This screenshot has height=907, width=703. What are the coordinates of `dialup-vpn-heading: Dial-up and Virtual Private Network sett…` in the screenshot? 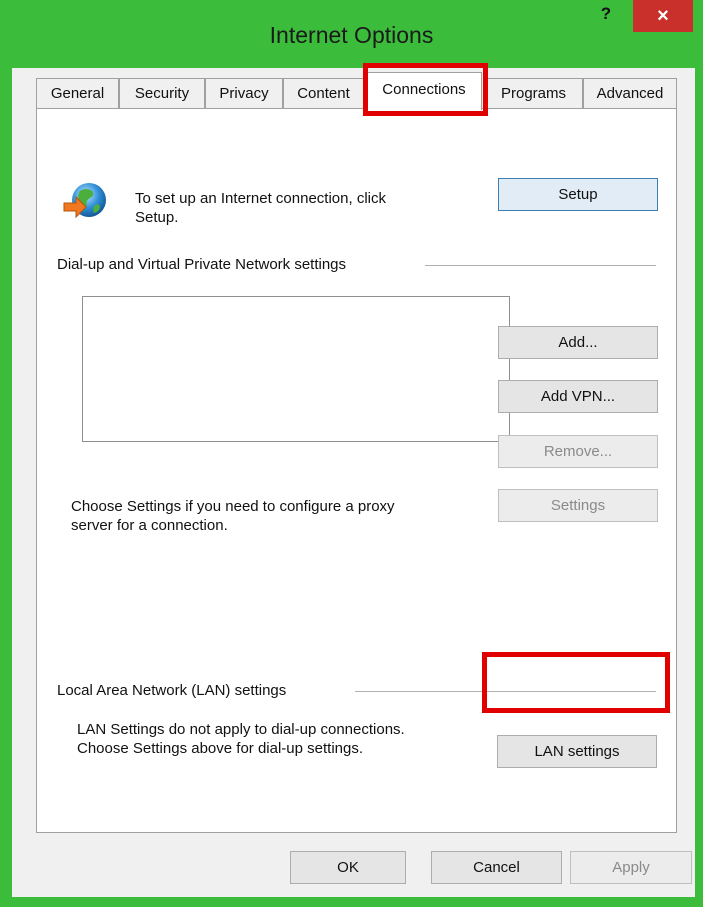 It's located at (202, 264).